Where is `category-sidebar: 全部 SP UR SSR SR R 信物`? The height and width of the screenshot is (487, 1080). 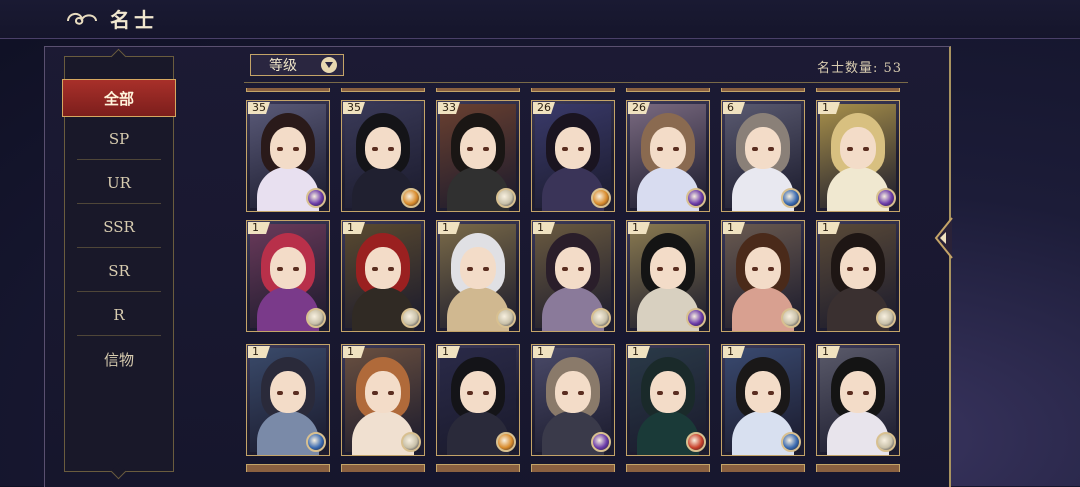 category-sidebar: 全部 SP UR SSR SR R 信物 is located at coordinates (119, 264).